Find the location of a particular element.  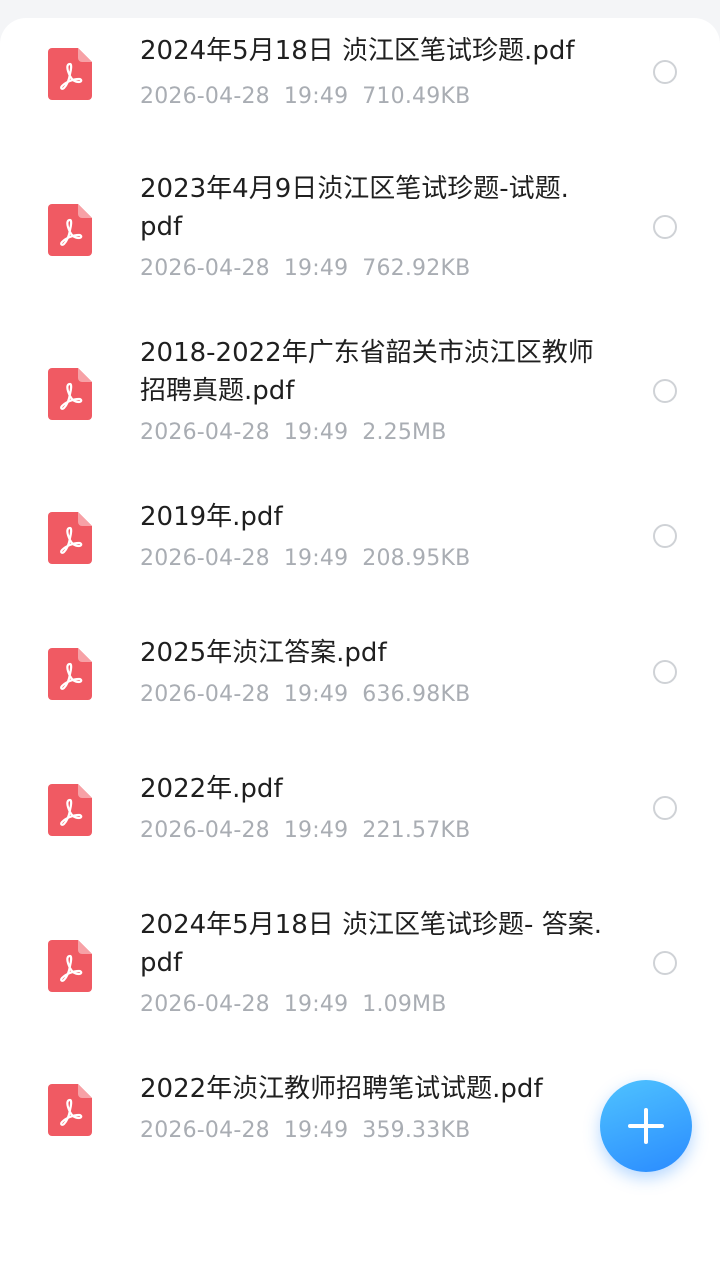

file-name: 2022年.pdf is located at coordinates (211, 789).